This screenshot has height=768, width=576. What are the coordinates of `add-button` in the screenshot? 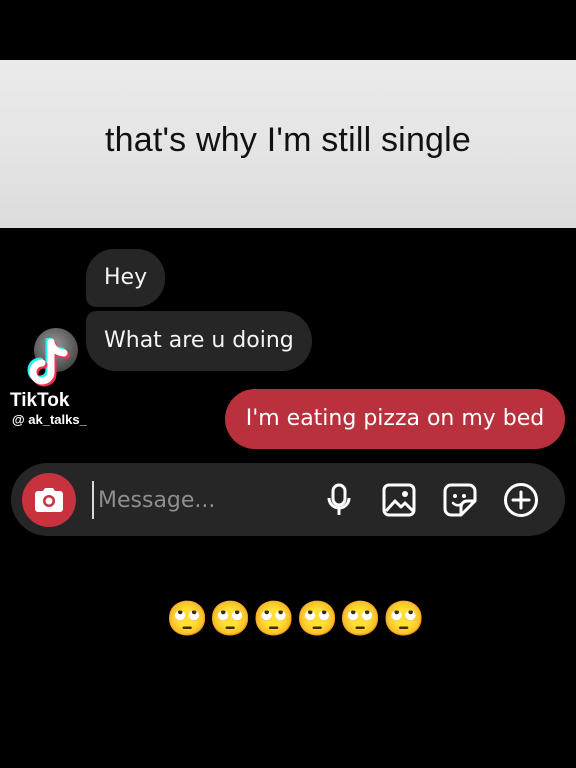 It's located at (521, 500).